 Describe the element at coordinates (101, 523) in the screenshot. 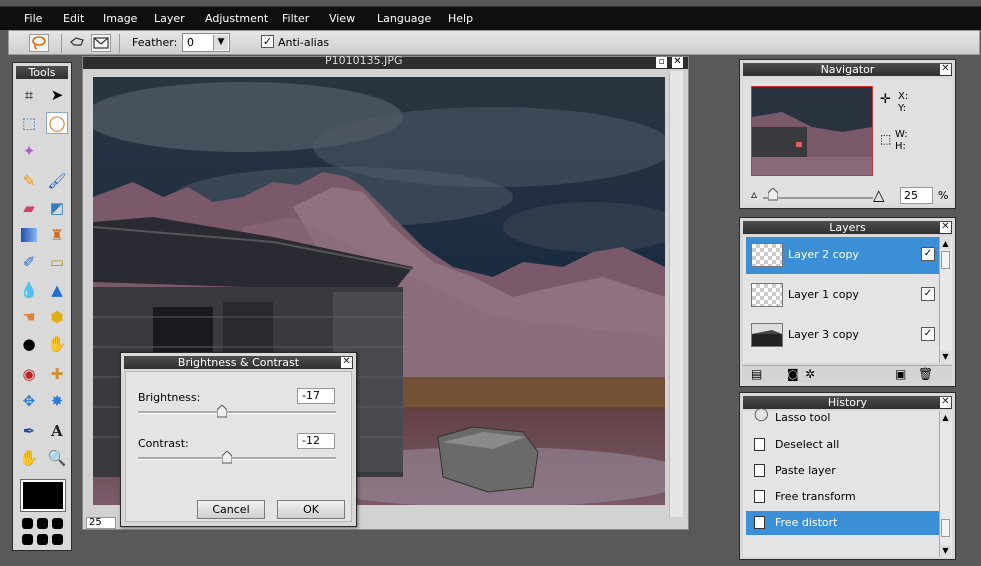

I see `canvas-zoom-field: 25` at that location.